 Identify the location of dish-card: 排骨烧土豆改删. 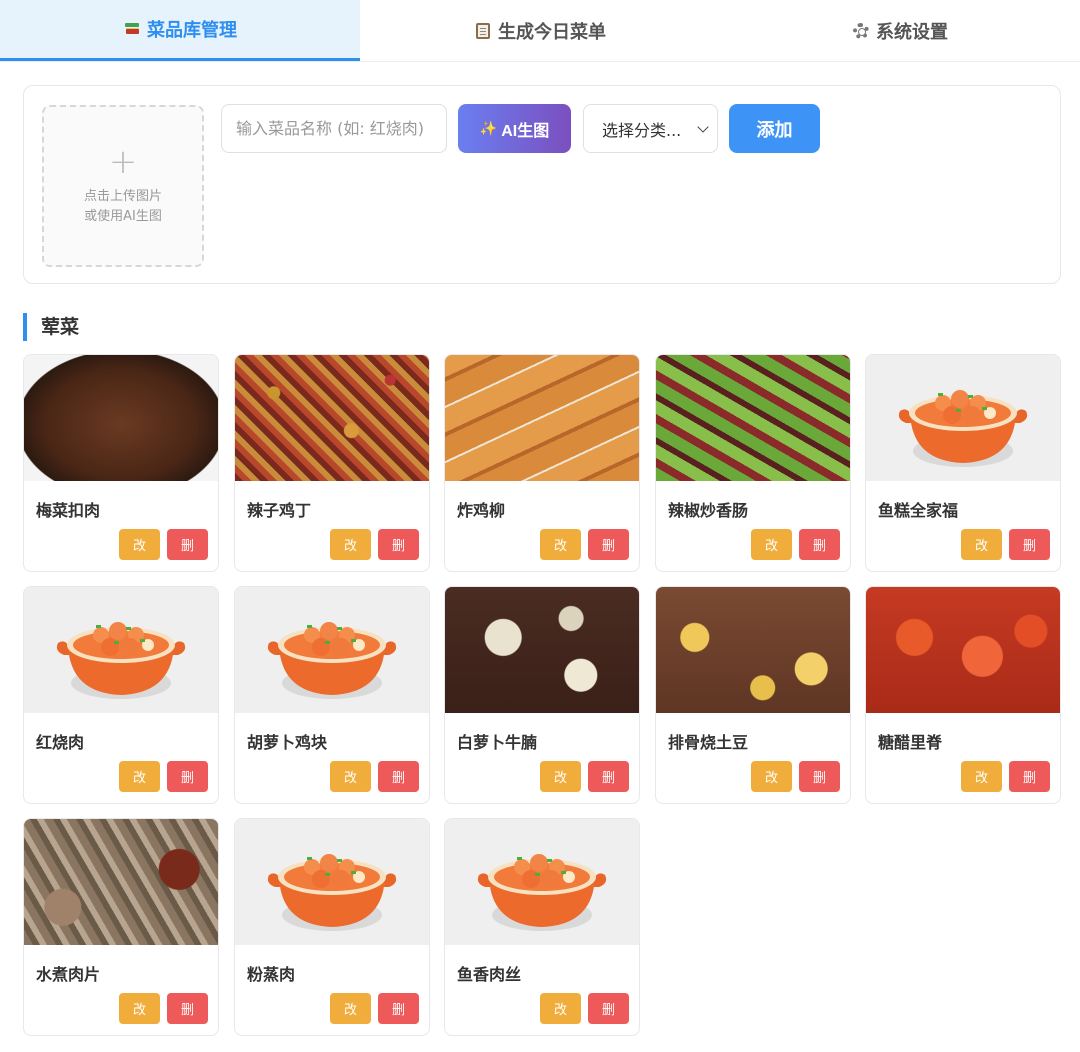
(753, 695).